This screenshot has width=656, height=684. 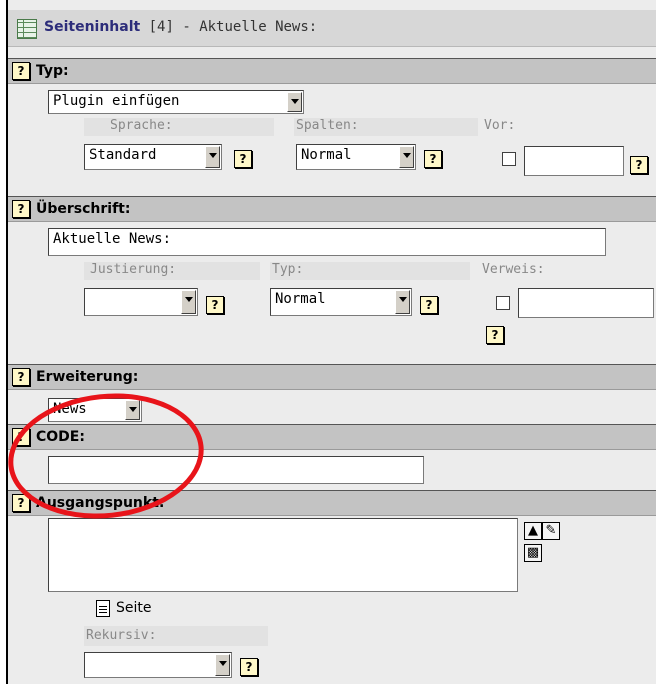 What do you see at coordinates (95, 410) in the screenshot?
I see `erweiterung-select: News` at bounding box center [95, 410].